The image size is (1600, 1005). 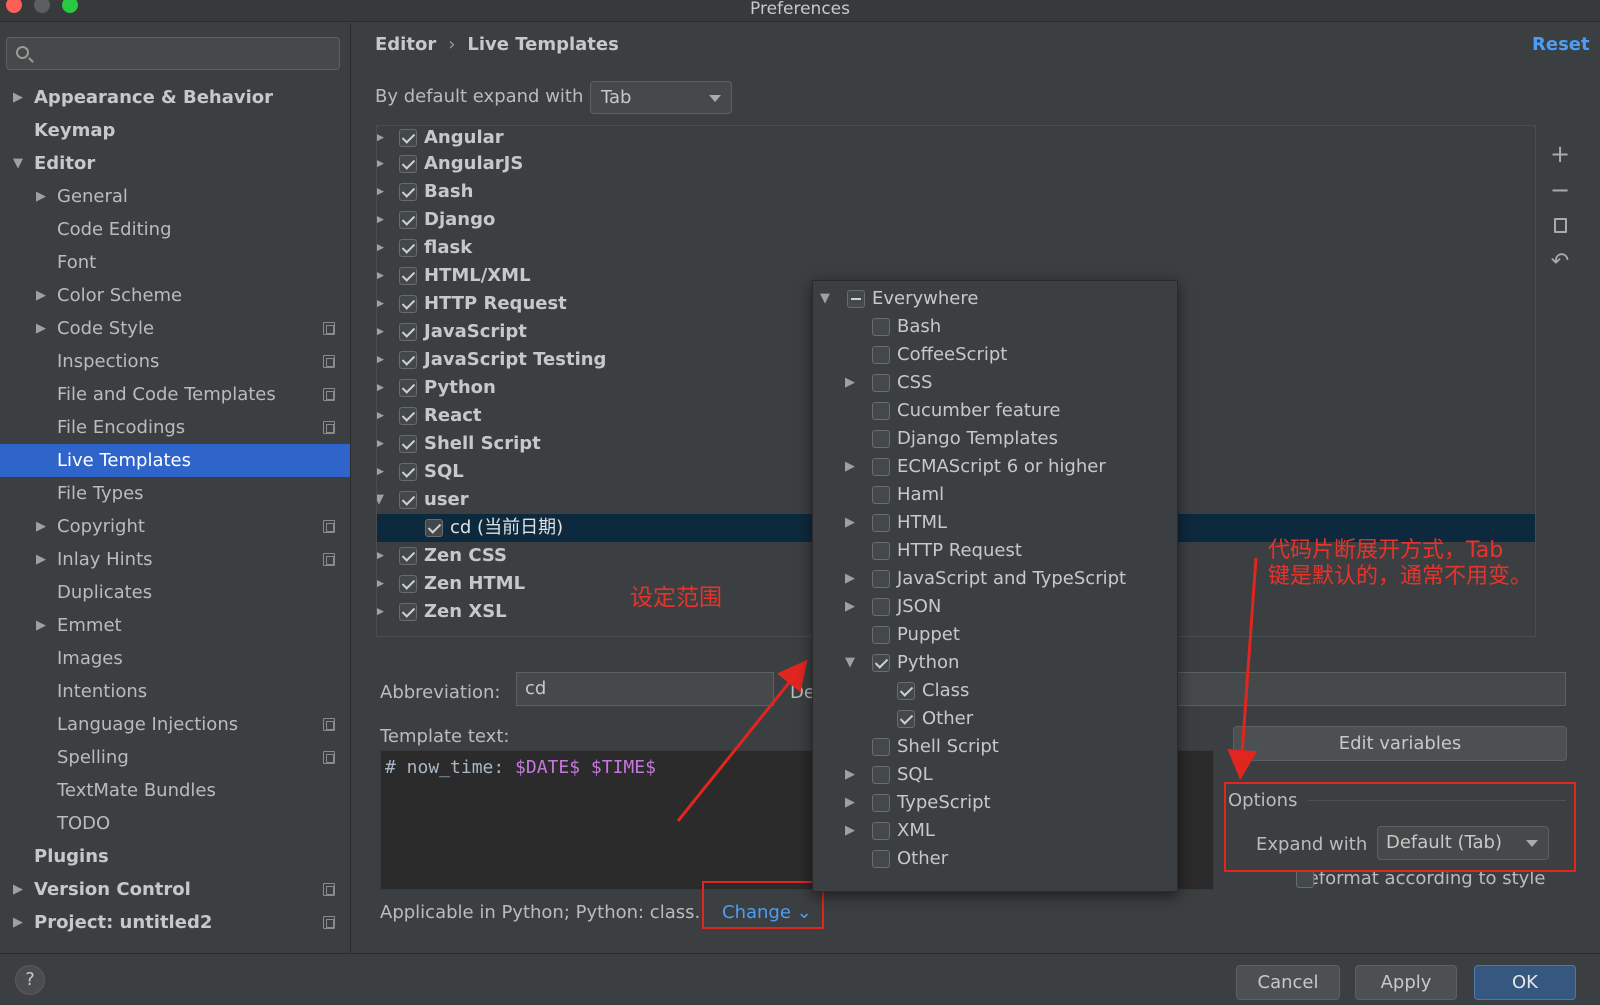 I want to click on popup-item-everywhere: ▼ Everywhere, so click(x=995, y=299).